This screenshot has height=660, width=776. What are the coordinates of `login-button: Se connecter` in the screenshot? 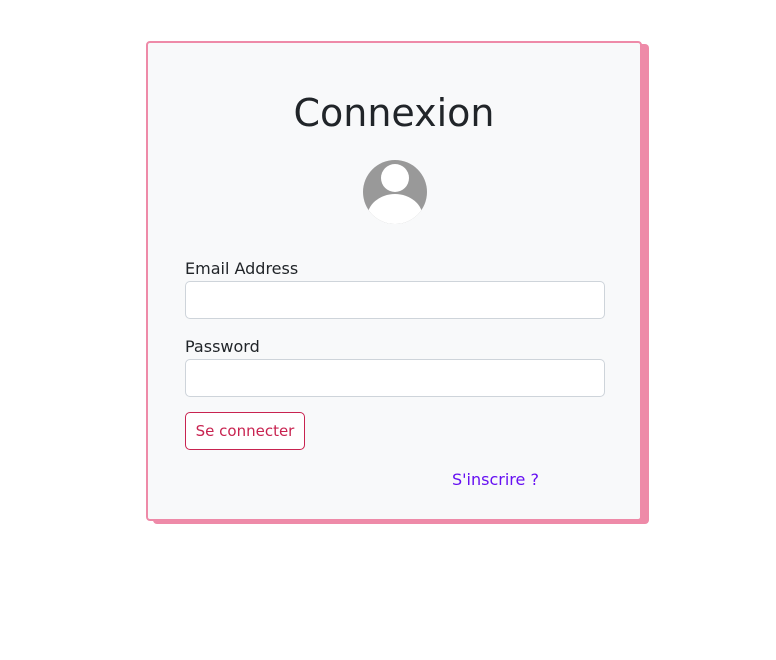 It's located at (245, 431).